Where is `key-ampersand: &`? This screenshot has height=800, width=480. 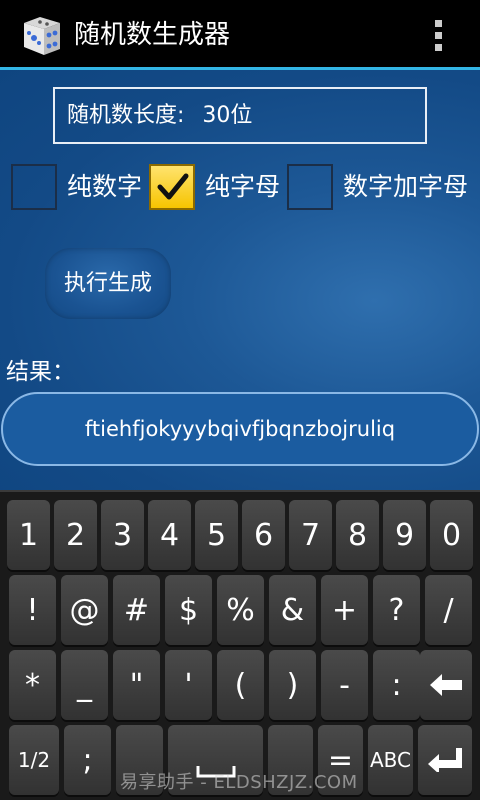 key-ampersand: & is located at coordinates (292, 610).